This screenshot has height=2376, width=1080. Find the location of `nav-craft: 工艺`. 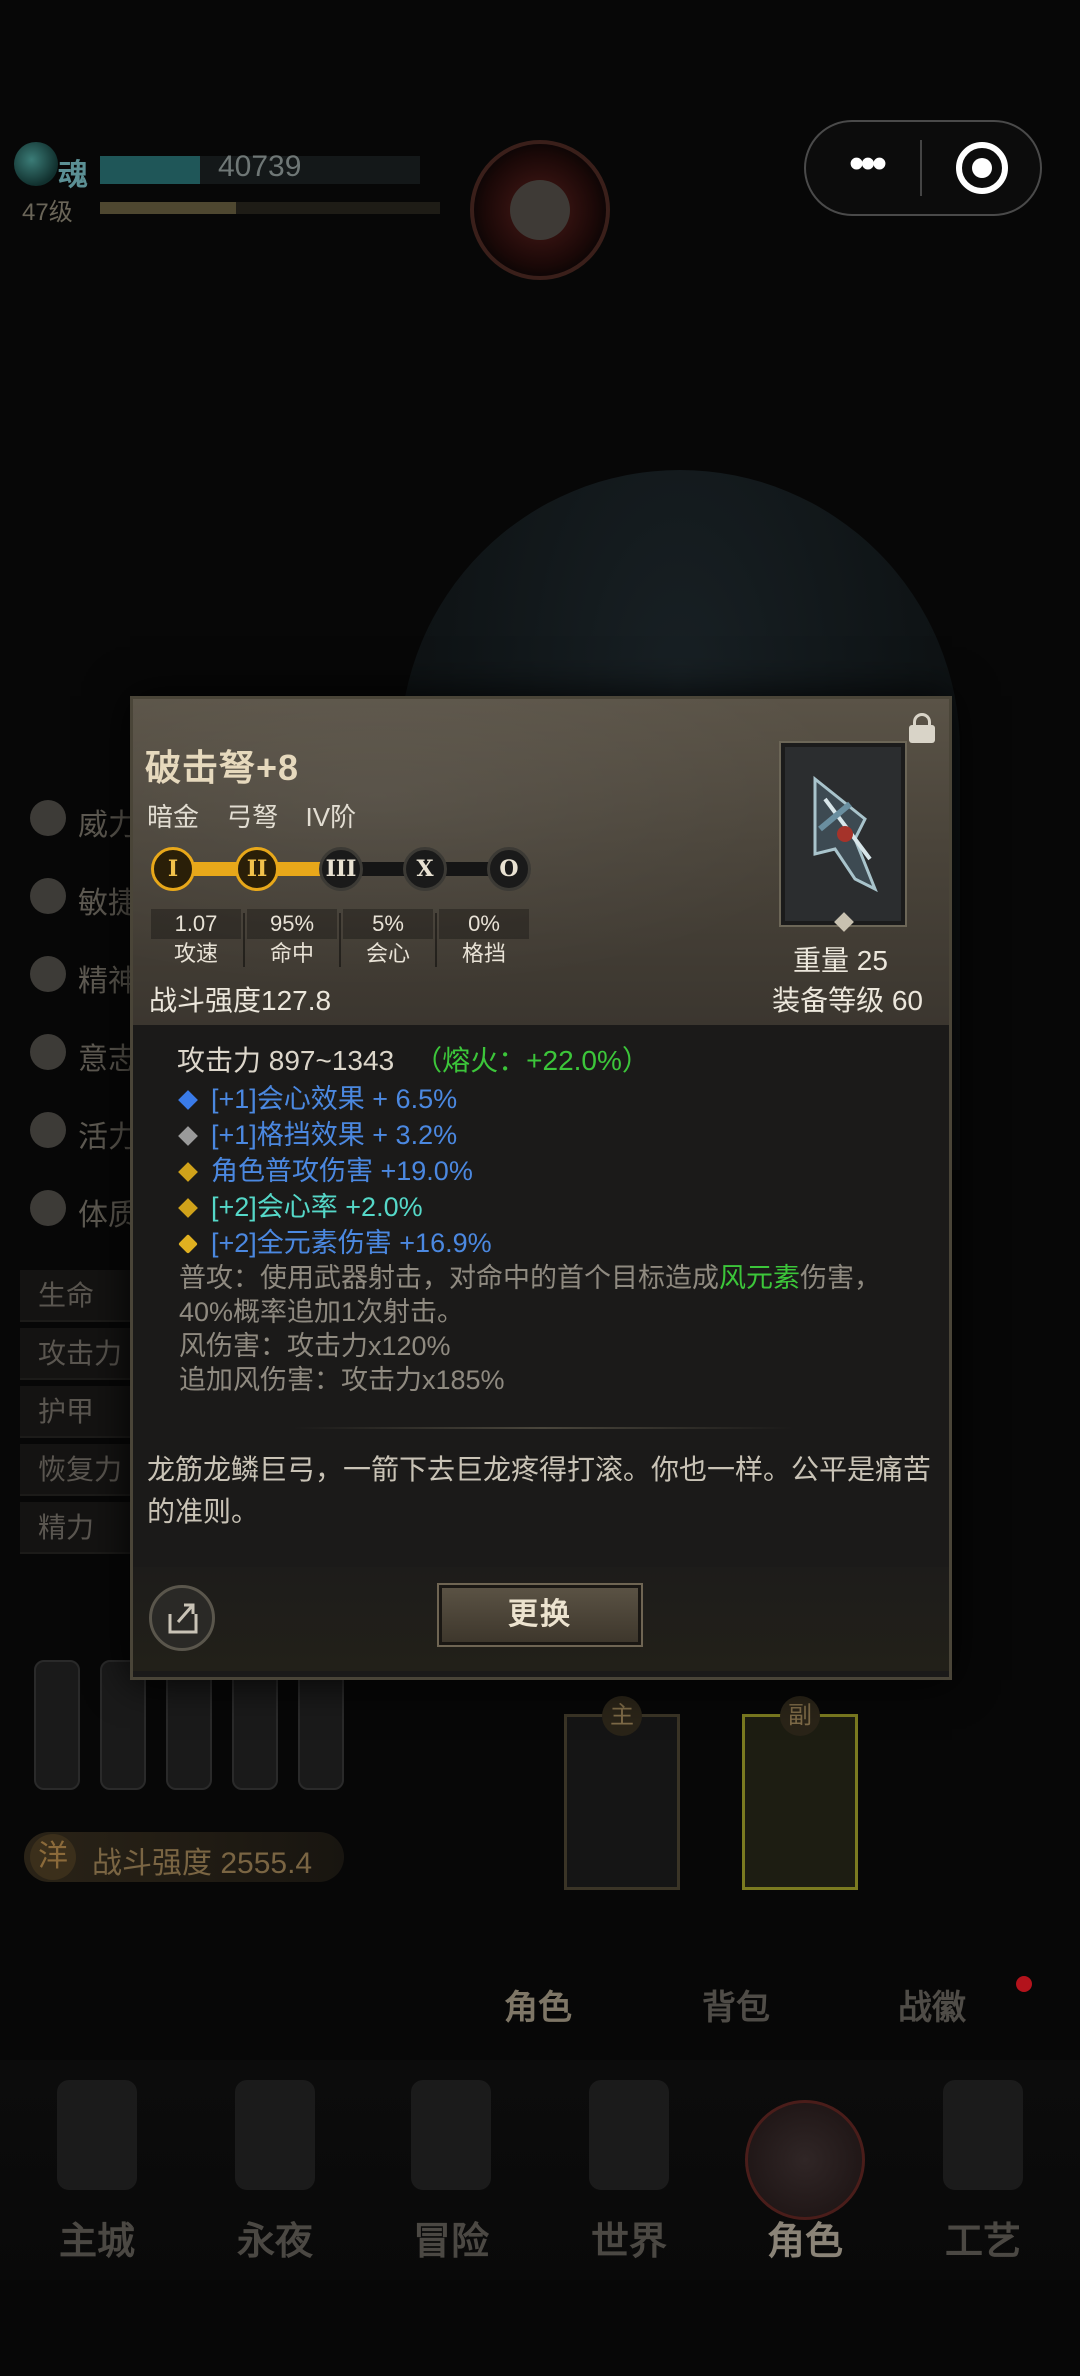

nav-craft: 工艺 is located at coordinates (983, 2170).